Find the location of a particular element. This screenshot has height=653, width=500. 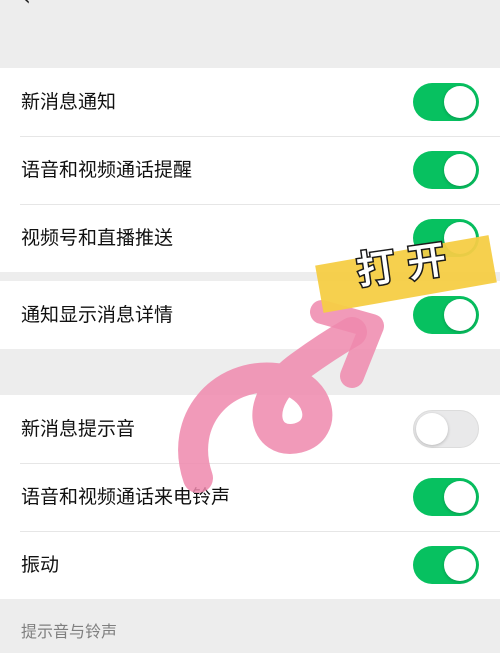

call-ringtone-toggle is located at coordinates (446, 497).